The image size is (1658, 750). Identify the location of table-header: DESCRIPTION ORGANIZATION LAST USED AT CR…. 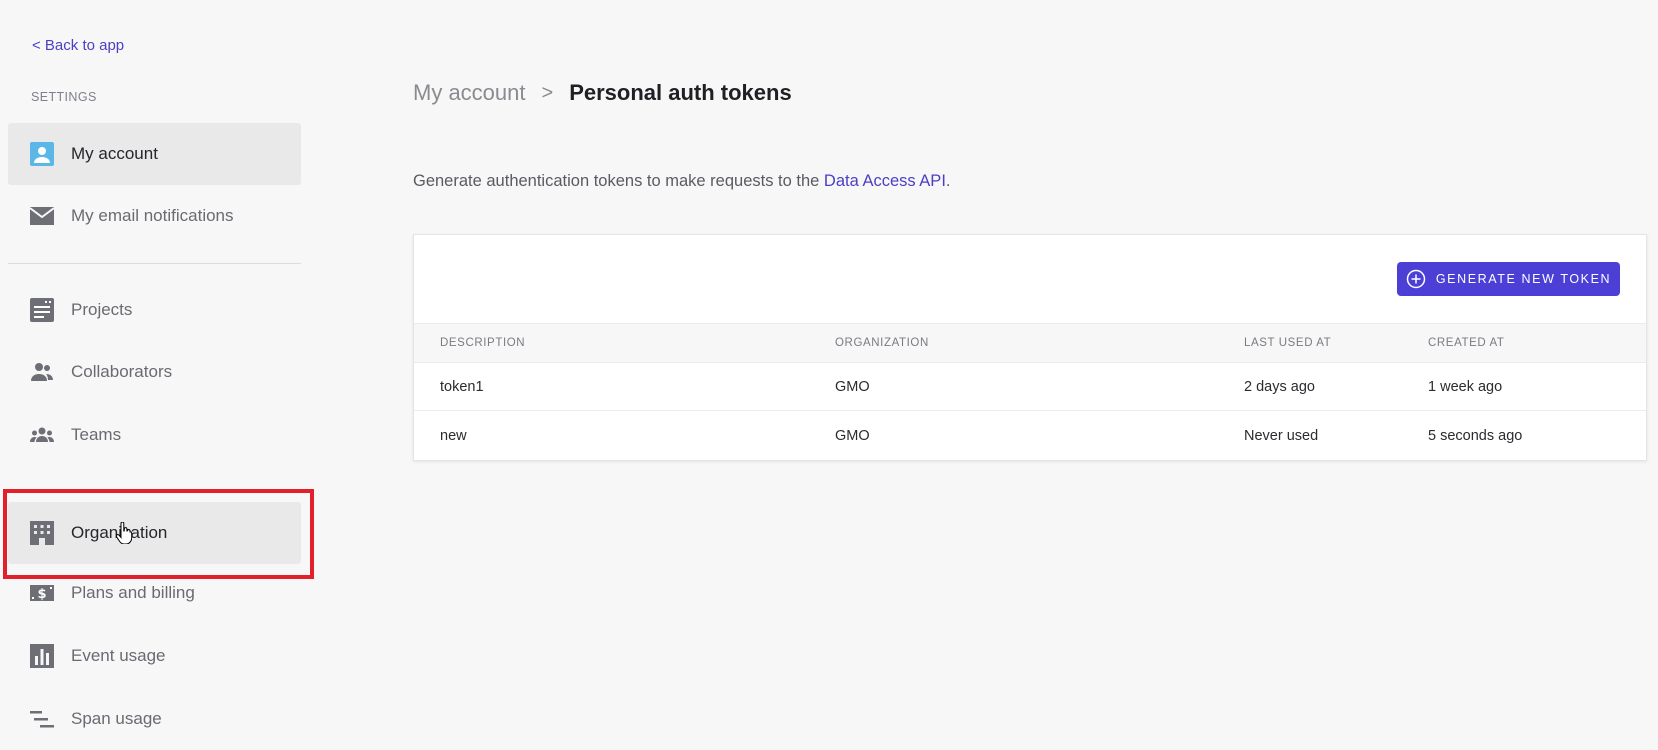
(1030, 343).